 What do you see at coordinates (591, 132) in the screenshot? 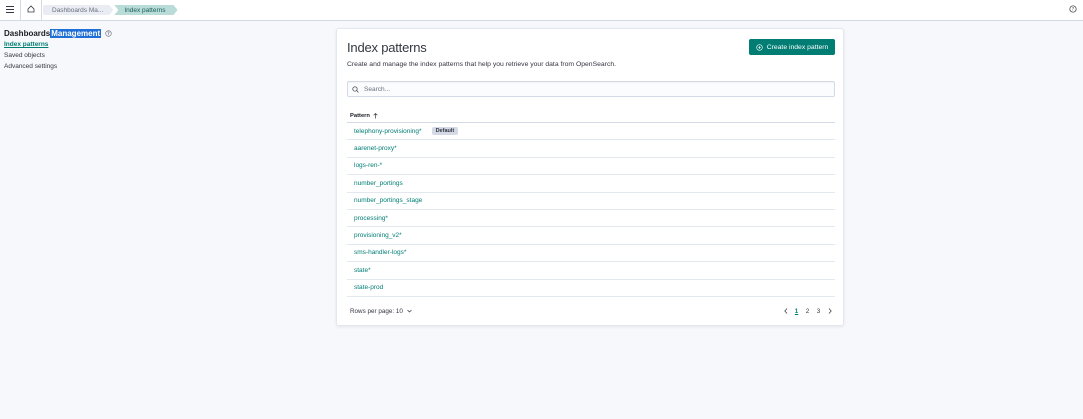
I see `table-row: telephony-provisioning* Default` at bounding box center [591, 132].